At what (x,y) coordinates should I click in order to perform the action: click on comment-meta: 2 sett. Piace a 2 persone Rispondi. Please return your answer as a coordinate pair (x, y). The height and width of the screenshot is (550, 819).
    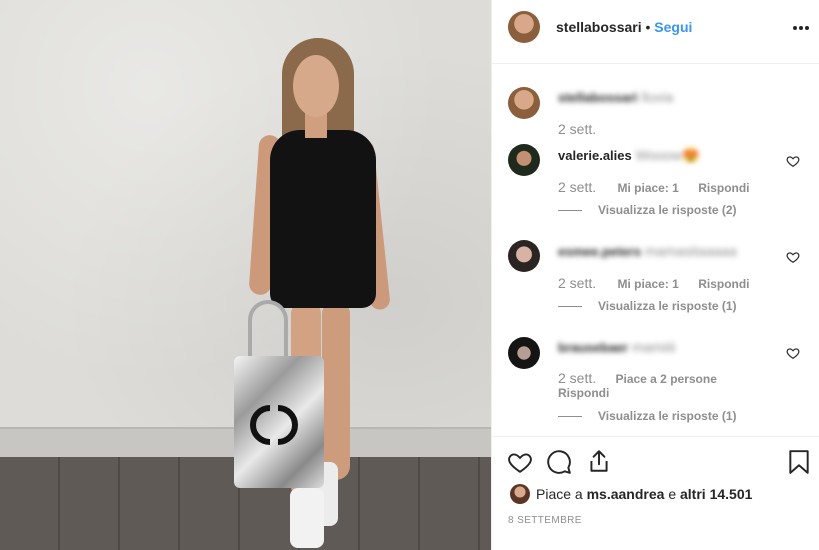
    Looking at the image, I should click on (653, 385).